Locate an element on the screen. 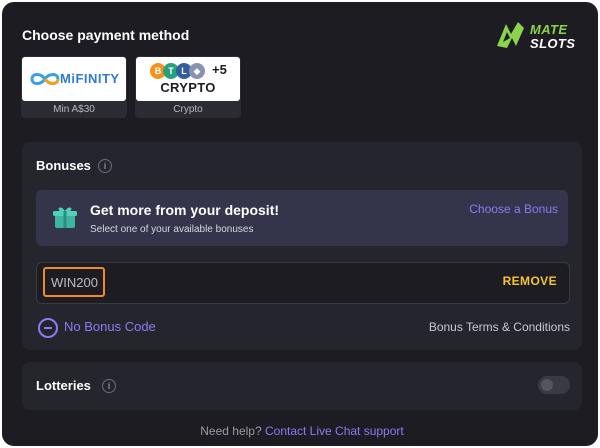 The image size is (600, 448). remove-bonus-button: REMOVE is located at coordinates (530, 281).